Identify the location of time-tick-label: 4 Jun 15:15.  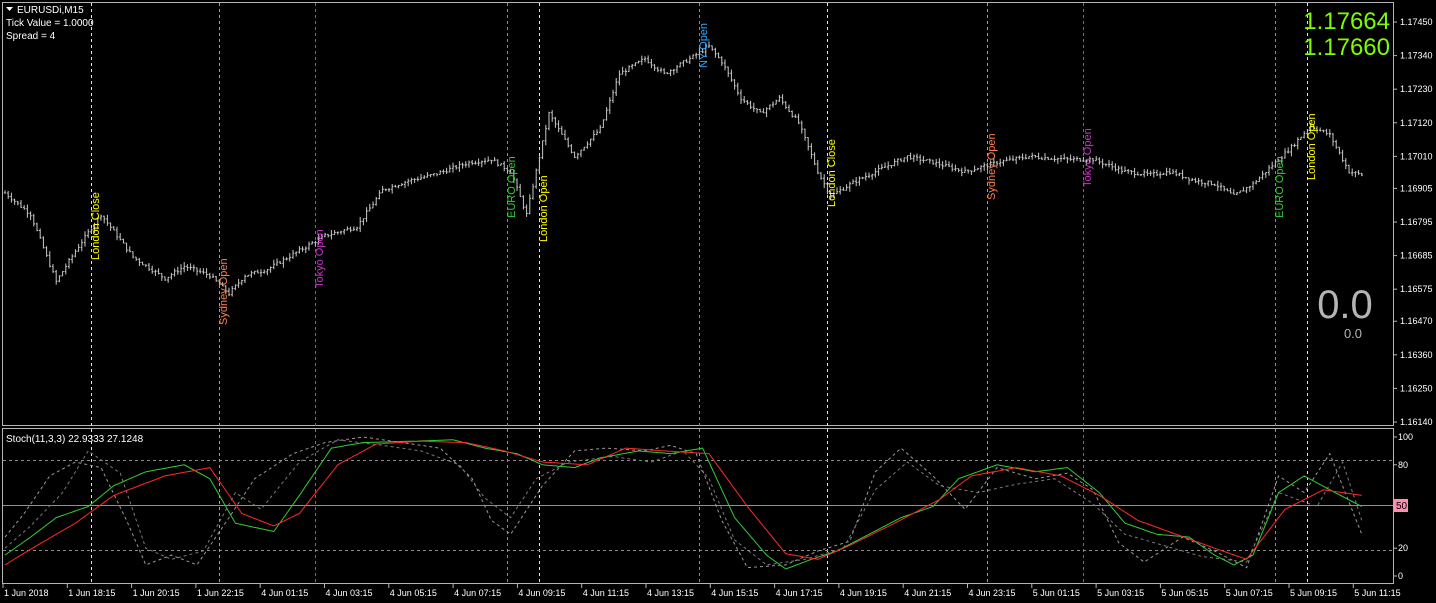
(734, 593).